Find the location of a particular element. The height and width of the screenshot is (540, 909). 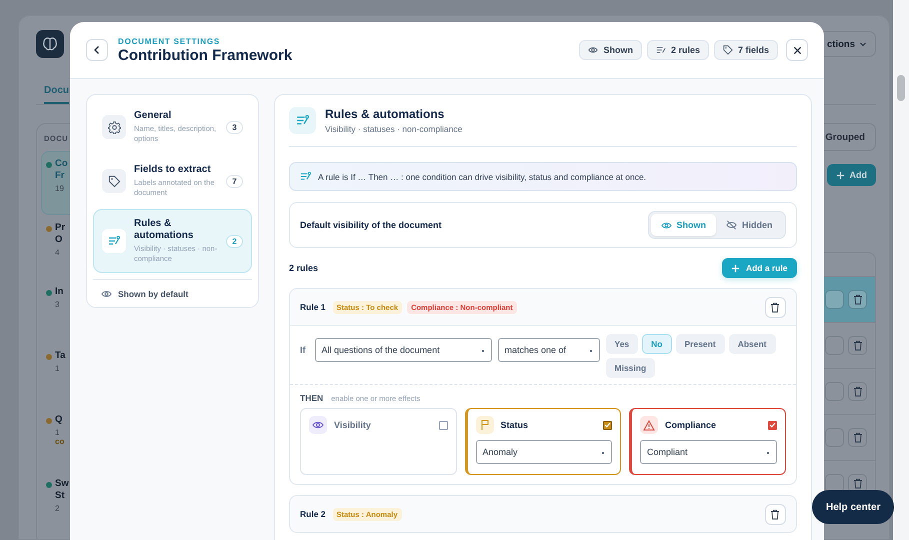

document-meta: 4 is located at coordinates (57, 252).